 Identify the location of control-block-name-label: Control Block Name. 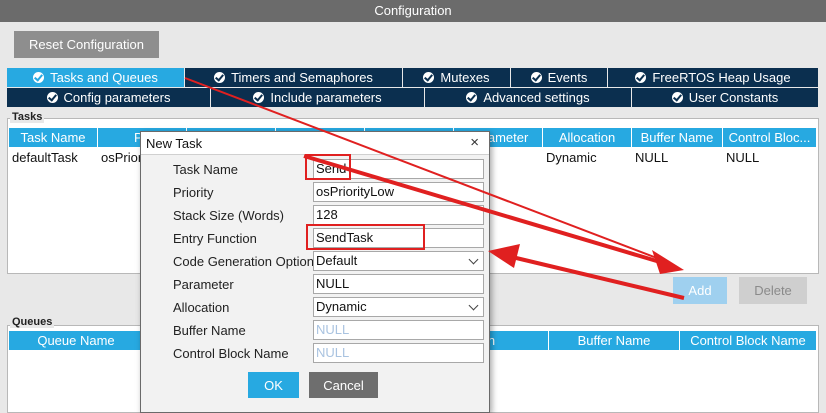
(231, 353).